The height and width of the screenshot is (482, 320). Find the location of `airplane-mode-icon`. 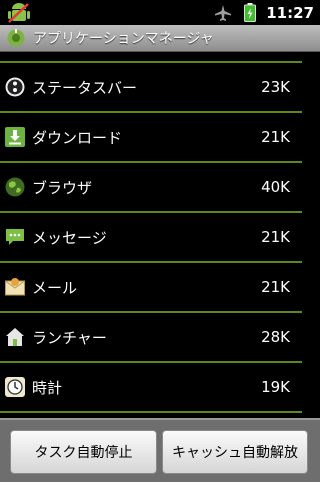

airplane-mode-icon is located at coordinates (223, 12).